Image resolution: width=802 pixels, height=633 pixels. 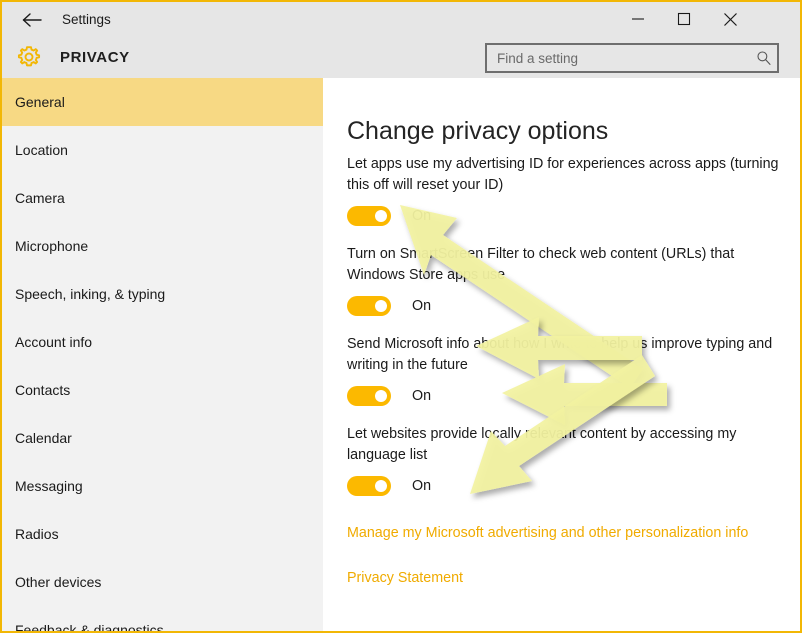 What do you see at coordinates (369, 216) in the screenshot?
I see `toggle-advertising-id` at bounding box center [369, 216].